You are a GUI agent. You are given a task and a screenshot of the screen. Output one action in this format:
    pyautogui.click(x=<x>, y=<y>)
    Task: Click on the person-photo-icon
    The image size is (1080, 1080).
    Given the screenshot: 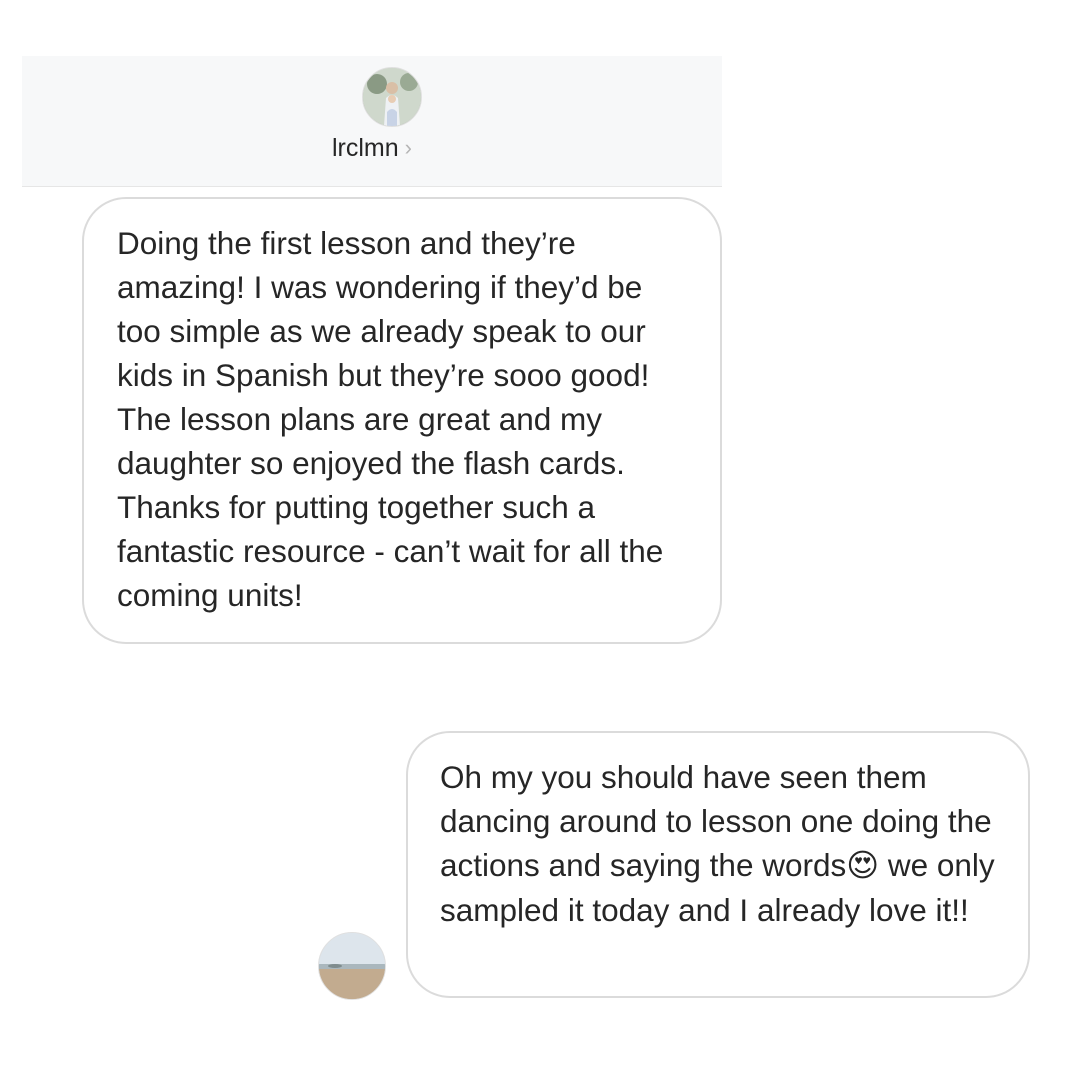 What is the action you would take?
    pyautogui.click(x=392, y=97)
    